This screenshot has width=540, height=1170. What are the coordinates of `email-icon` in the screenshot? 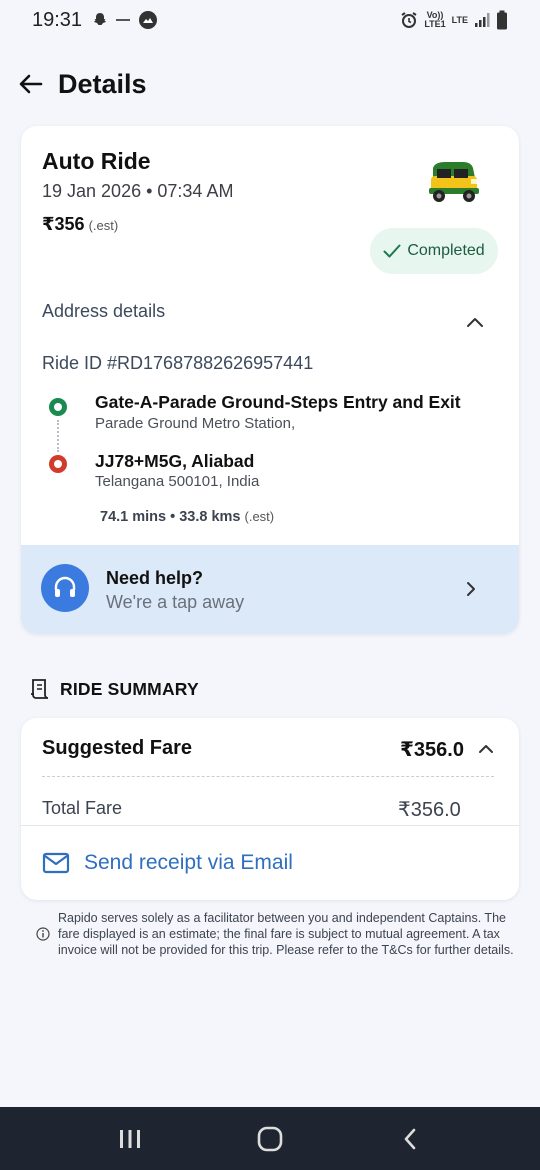 It's located at (56, 863).